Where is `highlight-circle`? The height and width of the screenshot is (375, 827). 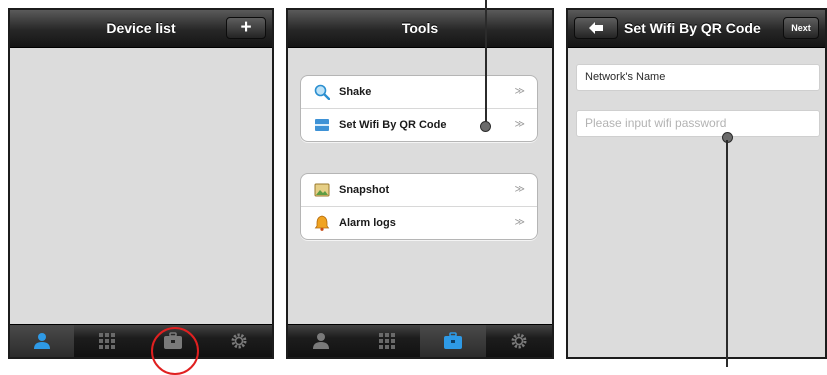 highlight-circle is located at coordinates (175, 351).